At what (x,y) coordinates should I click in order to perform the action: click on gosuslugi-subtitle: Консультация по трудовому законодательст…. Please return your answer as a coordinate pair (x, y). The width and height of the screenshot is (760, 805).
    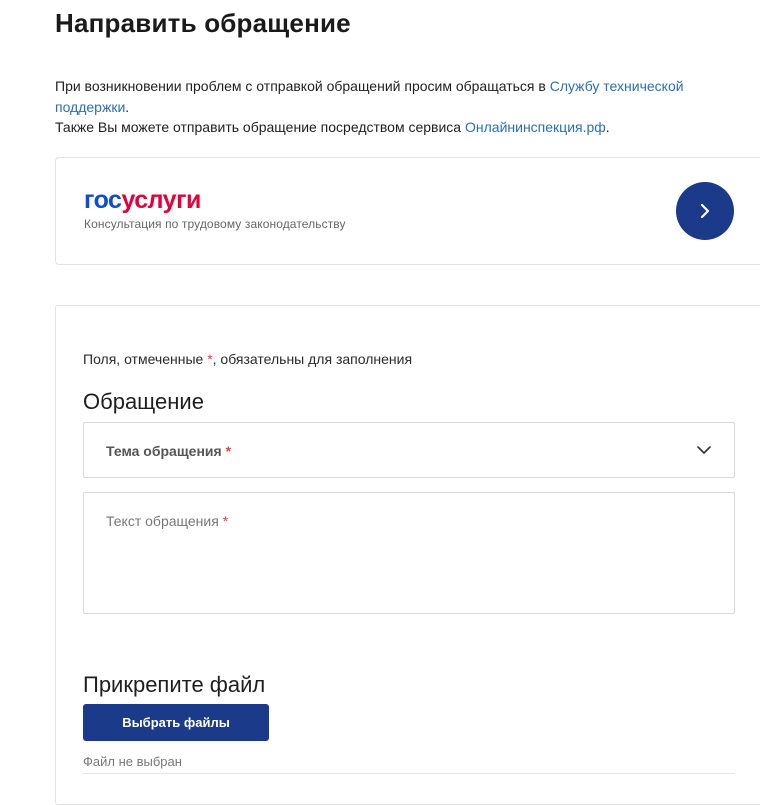
    Looking at the image, I should click on (215, 224).